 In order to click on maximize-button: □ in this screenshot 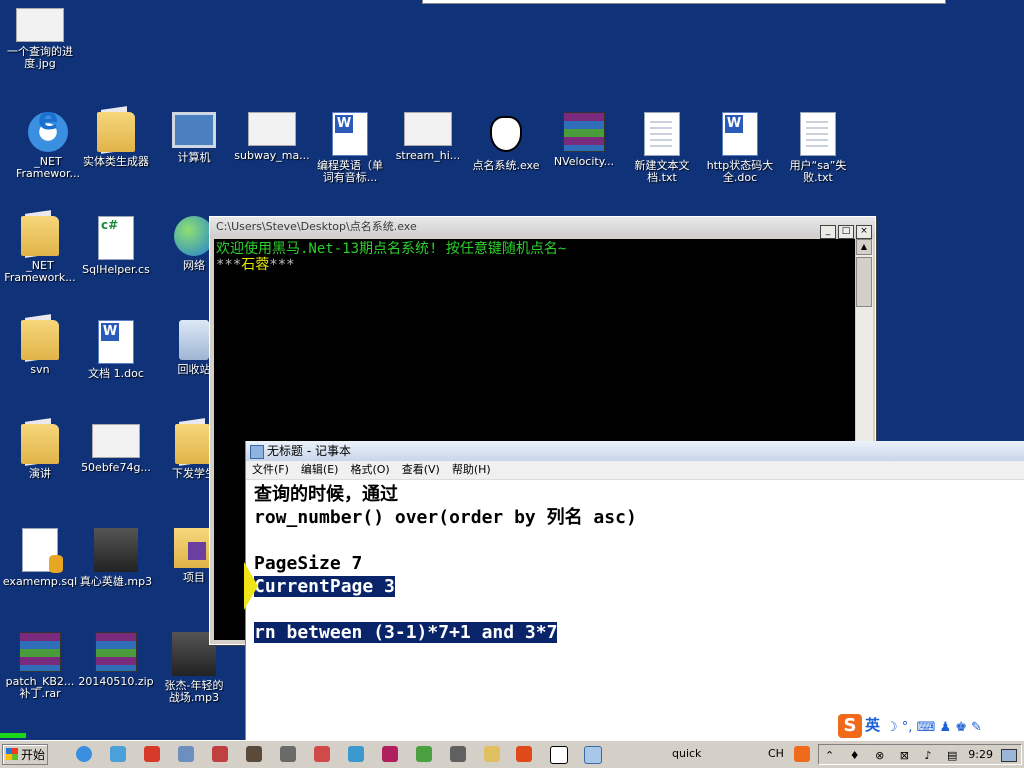, I will do `click(846, 232)`.